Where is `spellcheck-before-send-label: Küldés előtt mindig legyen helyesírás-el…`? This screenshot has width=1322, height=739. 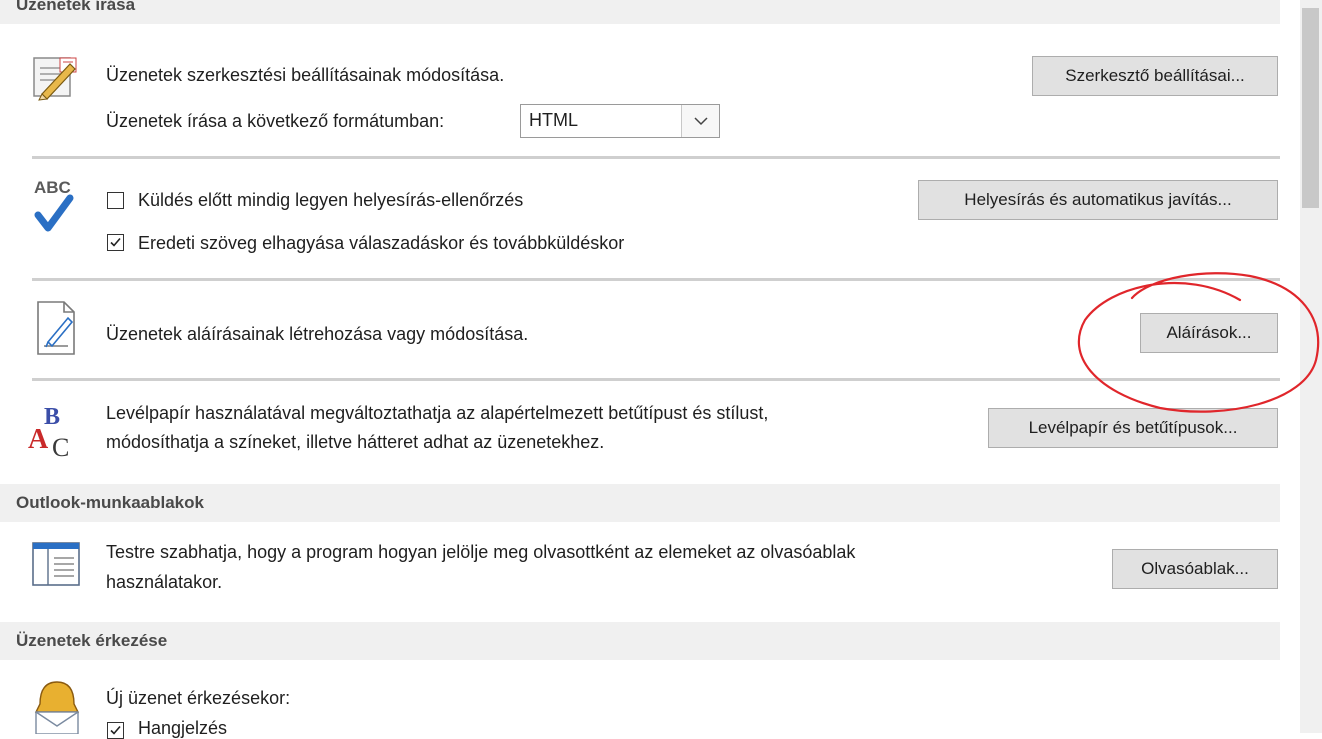 spellcheck-before-send-label: Küldés előtt mindig legyen helyesírás-el… is located at coordinates (331, 200).